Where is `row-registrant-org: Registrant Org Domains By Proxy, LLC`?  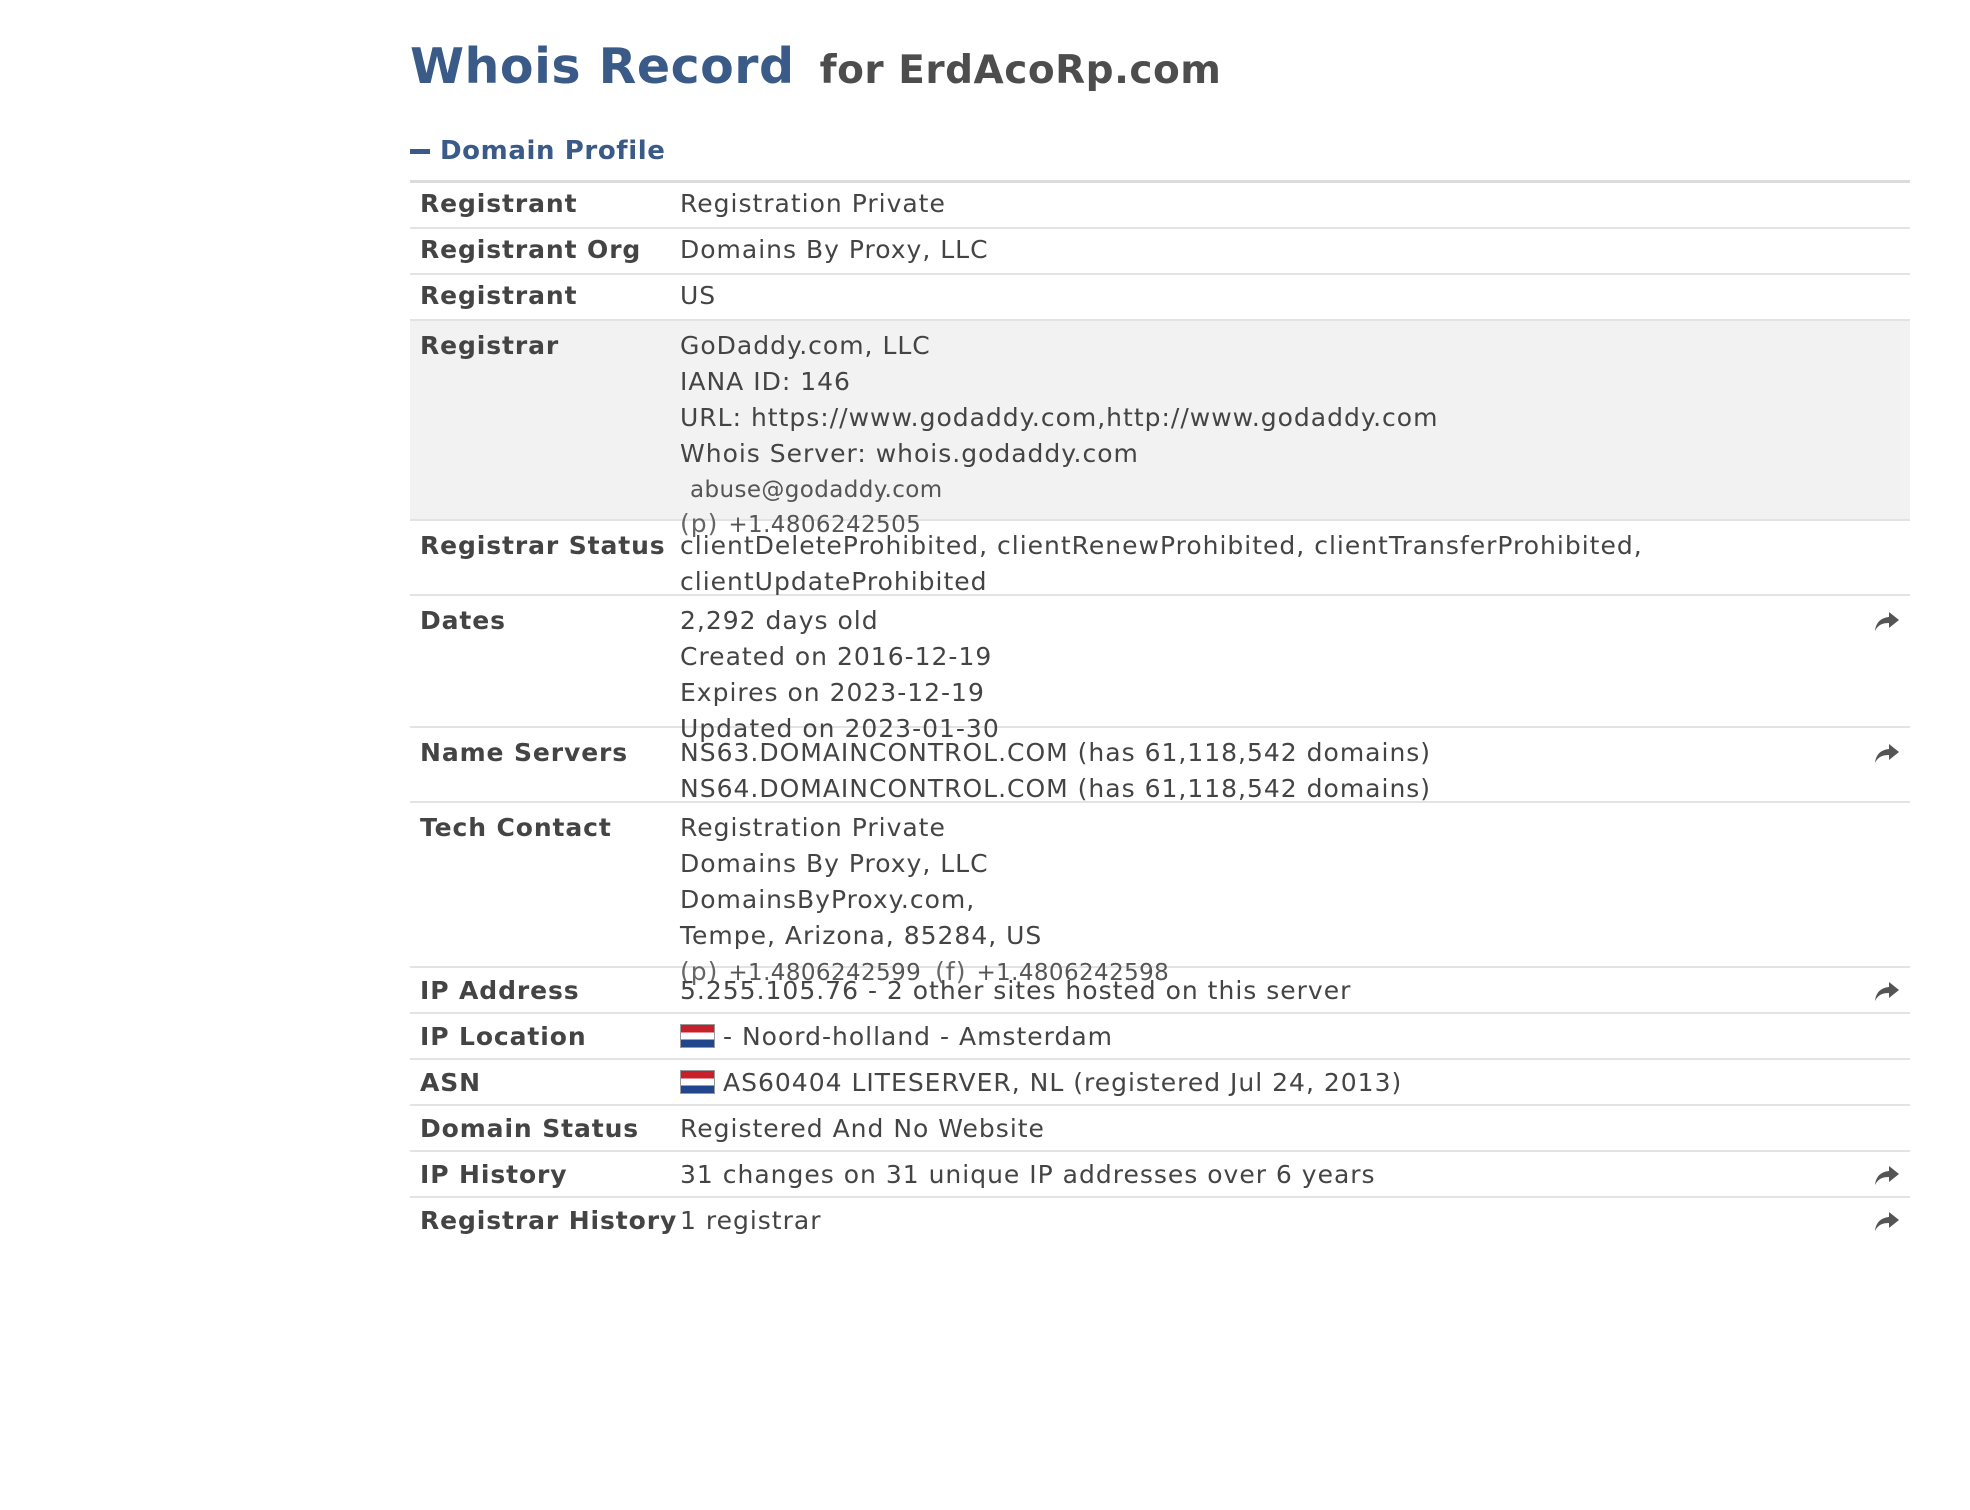 row-registrant-org: Registrant Org Domains By Proxy, LLC is located at coordinates (1160, 252).